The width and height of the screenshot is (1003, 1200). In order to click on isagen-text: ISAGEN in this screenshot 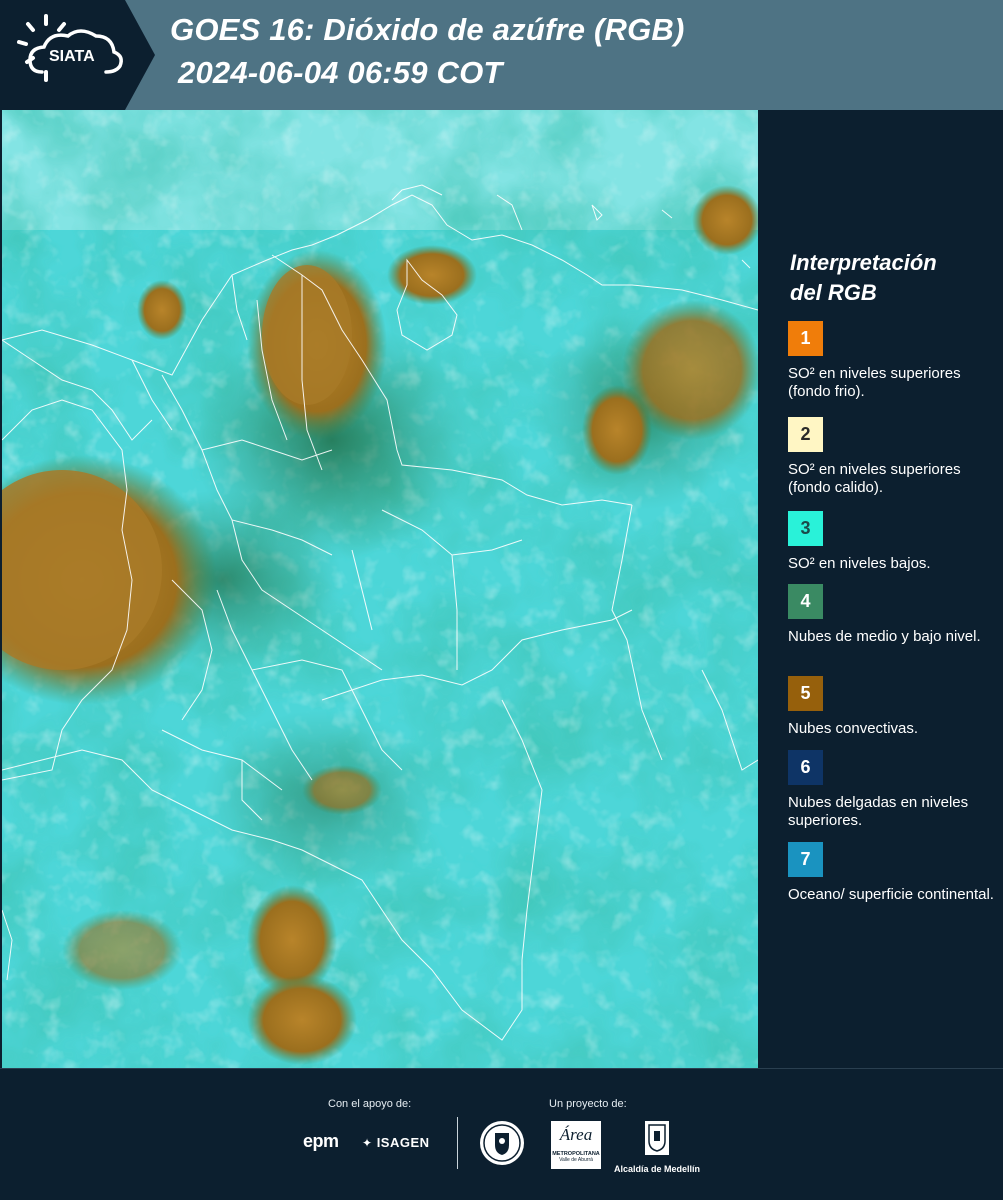, I will do `click(403, 1142)`.